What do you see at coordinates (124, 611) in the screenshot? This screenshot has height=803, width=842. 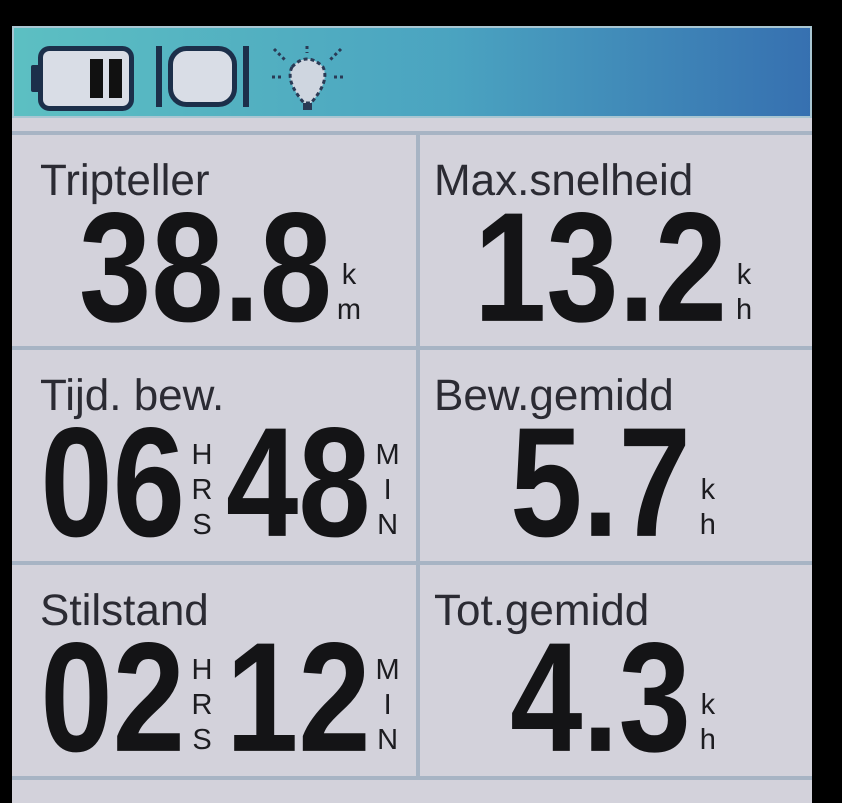 I see `field-label: Stilstand` at bounding box center [124, 611].